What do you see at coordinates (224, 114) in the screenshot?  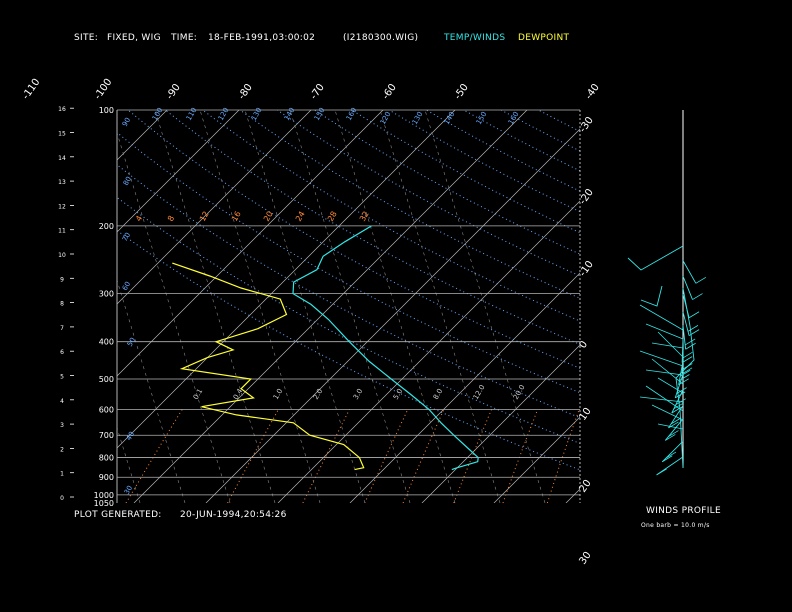 I see `dry-adiabat-label-120: 120` at bounding box center [224, 114].